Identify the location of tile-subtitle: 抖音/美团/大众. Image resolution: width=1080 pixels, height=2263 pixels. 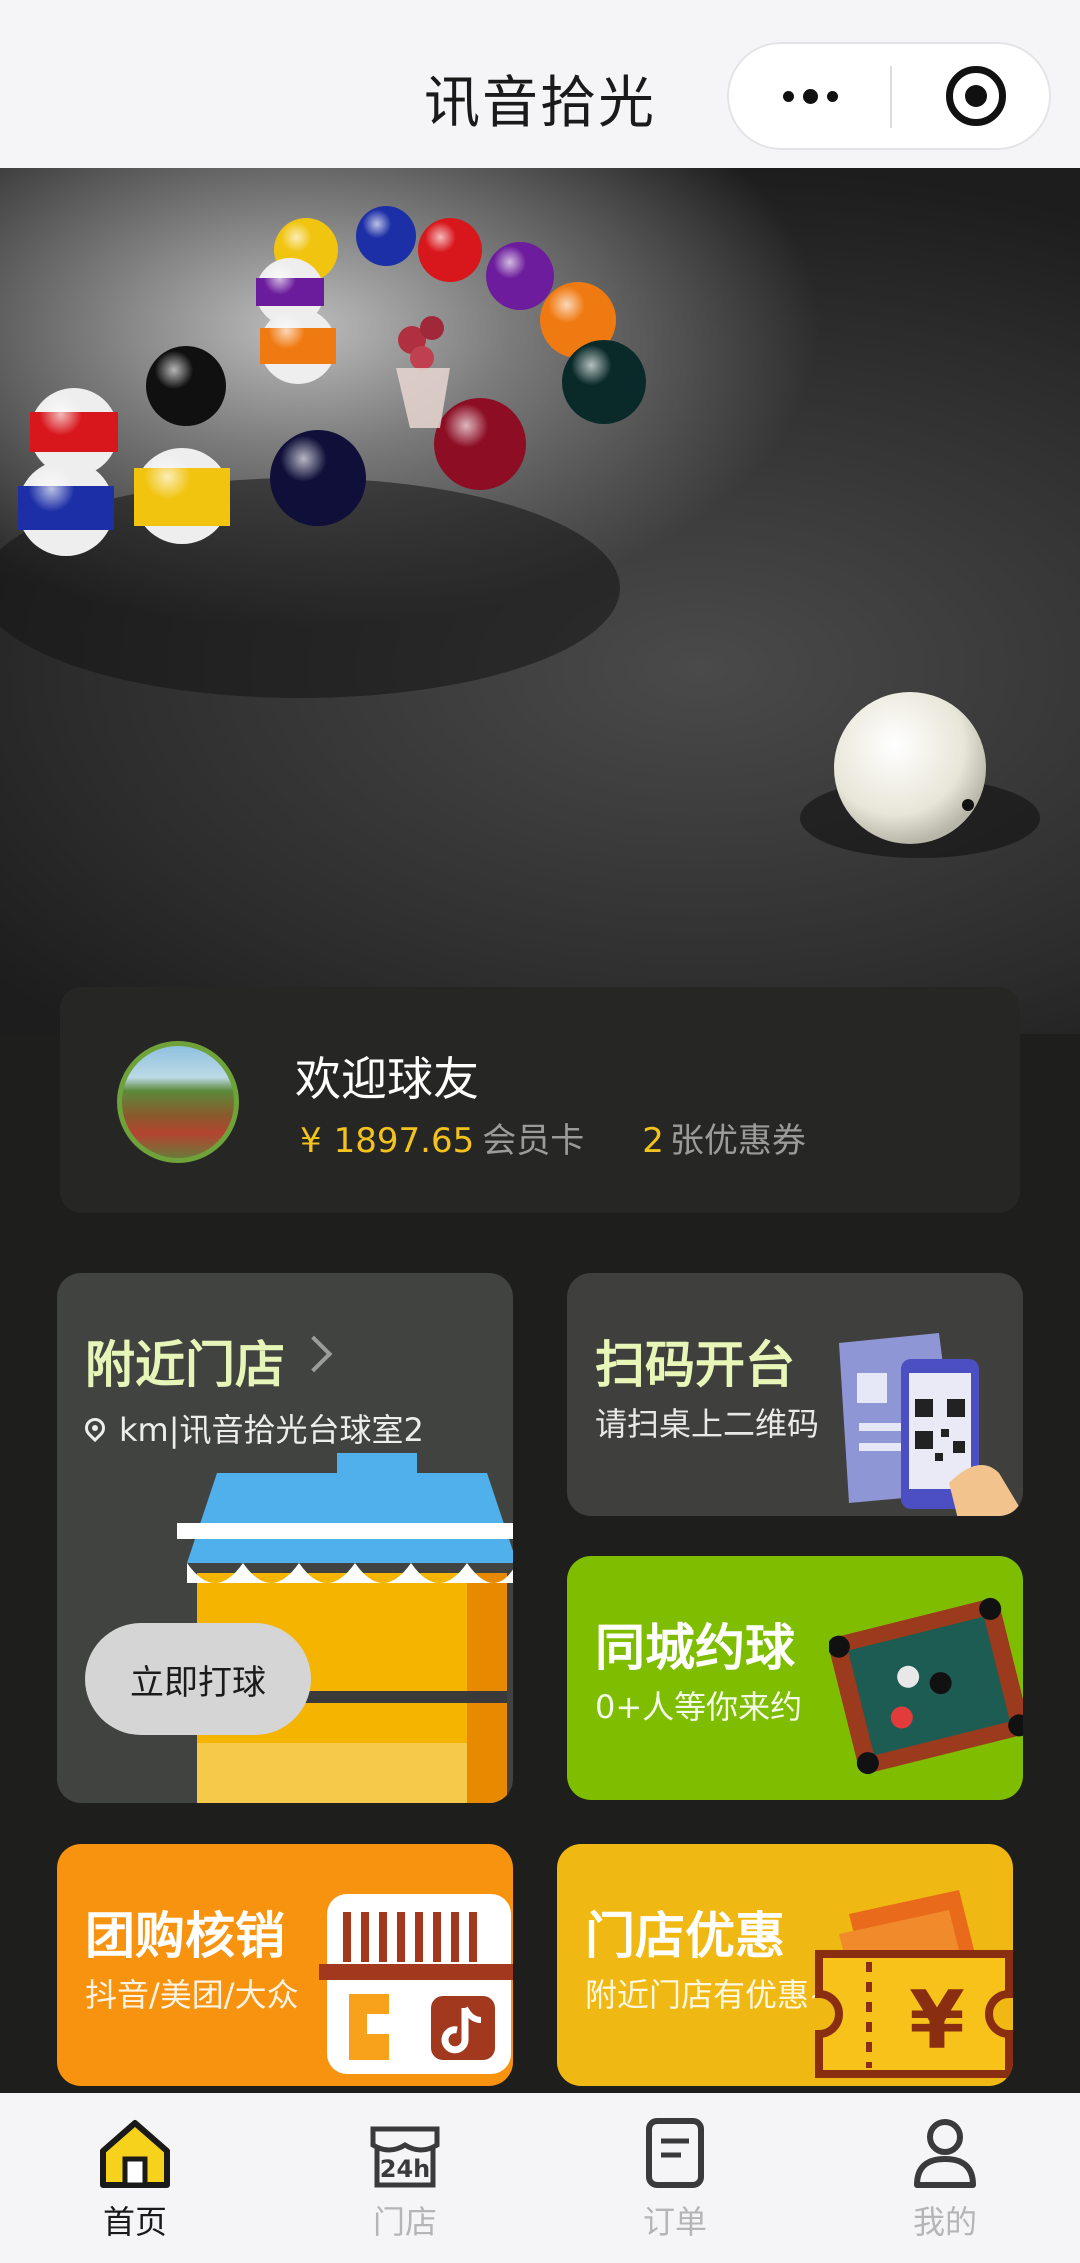
(192, 1995).